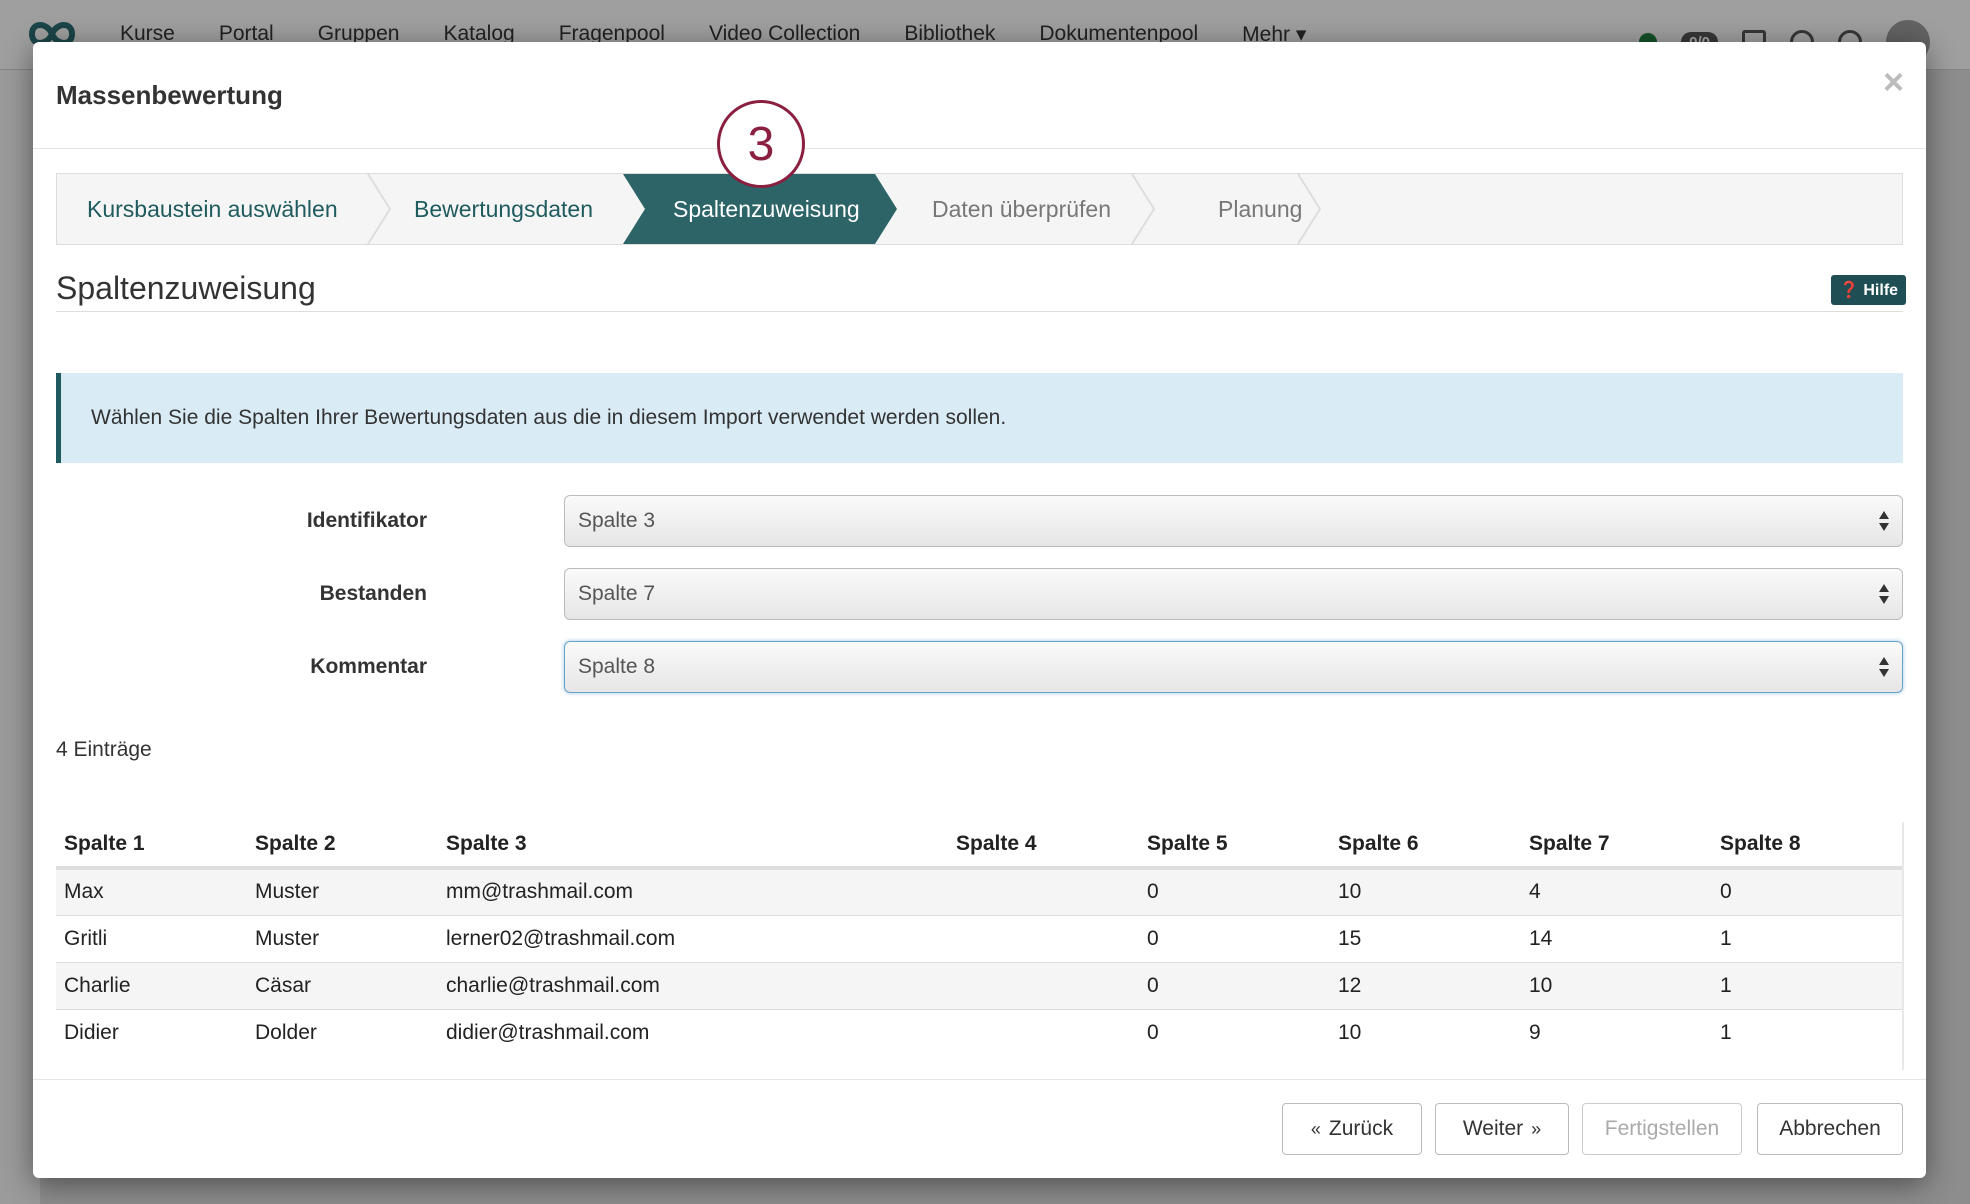 The image size is (1970, 1204). I want to click on comment-select: Spalte 8, so click(1233, 667).